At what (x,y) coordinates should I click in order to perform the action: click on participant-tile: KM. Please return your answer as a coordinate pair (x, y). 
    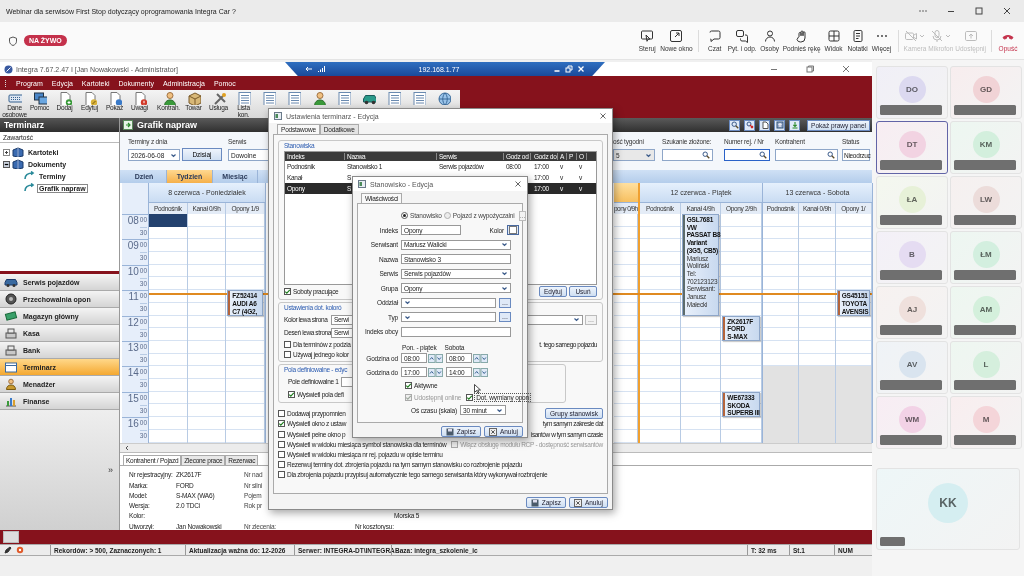
    Looking at the image, I should click on (986, 147).